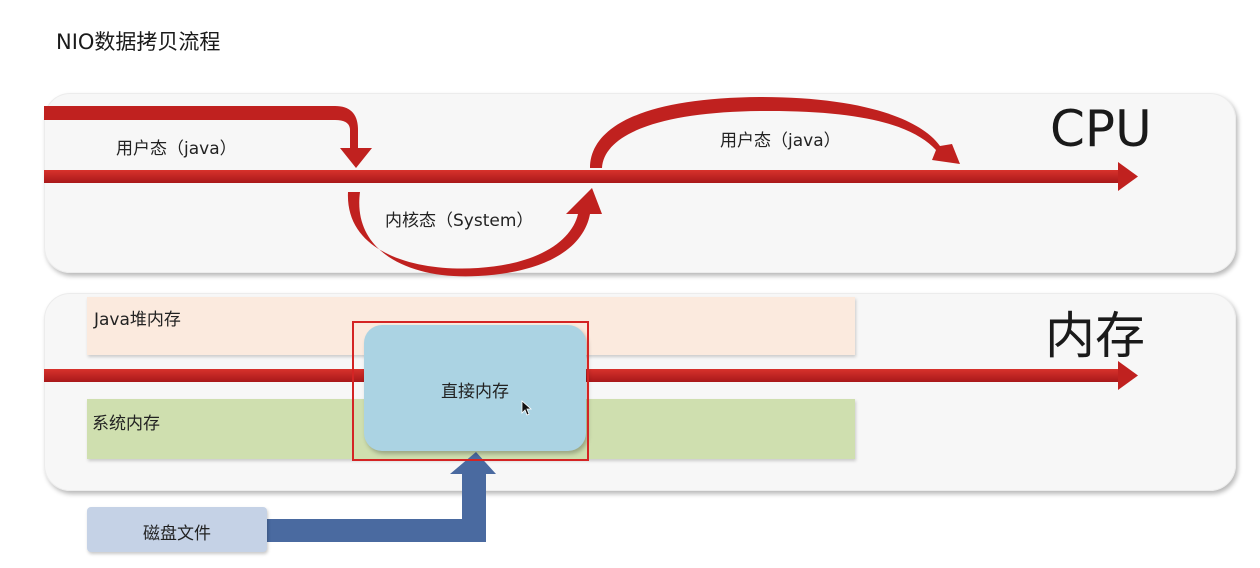  Describe the element at coordinates (177, 534) in the screenshot. I see `disk-file-label: 磁盘文件` at that location.